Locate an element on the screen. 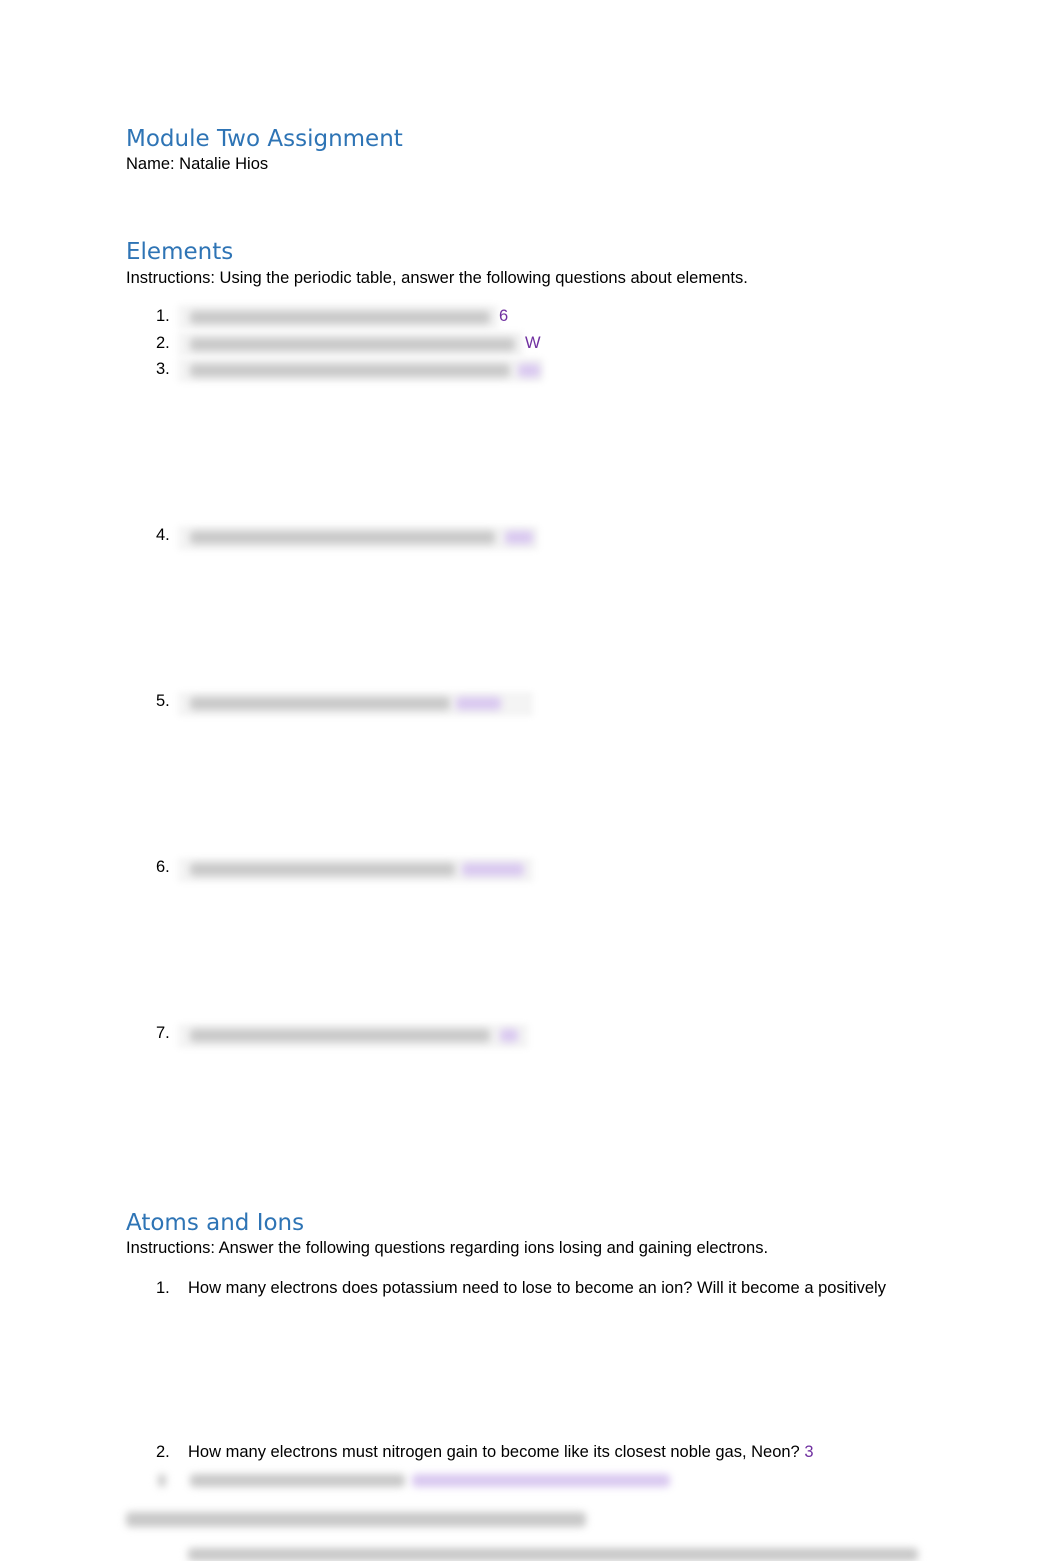 The height and width of the screenshot is (1561, 1062). answer: 3 is located at coordinates (809, 1452).